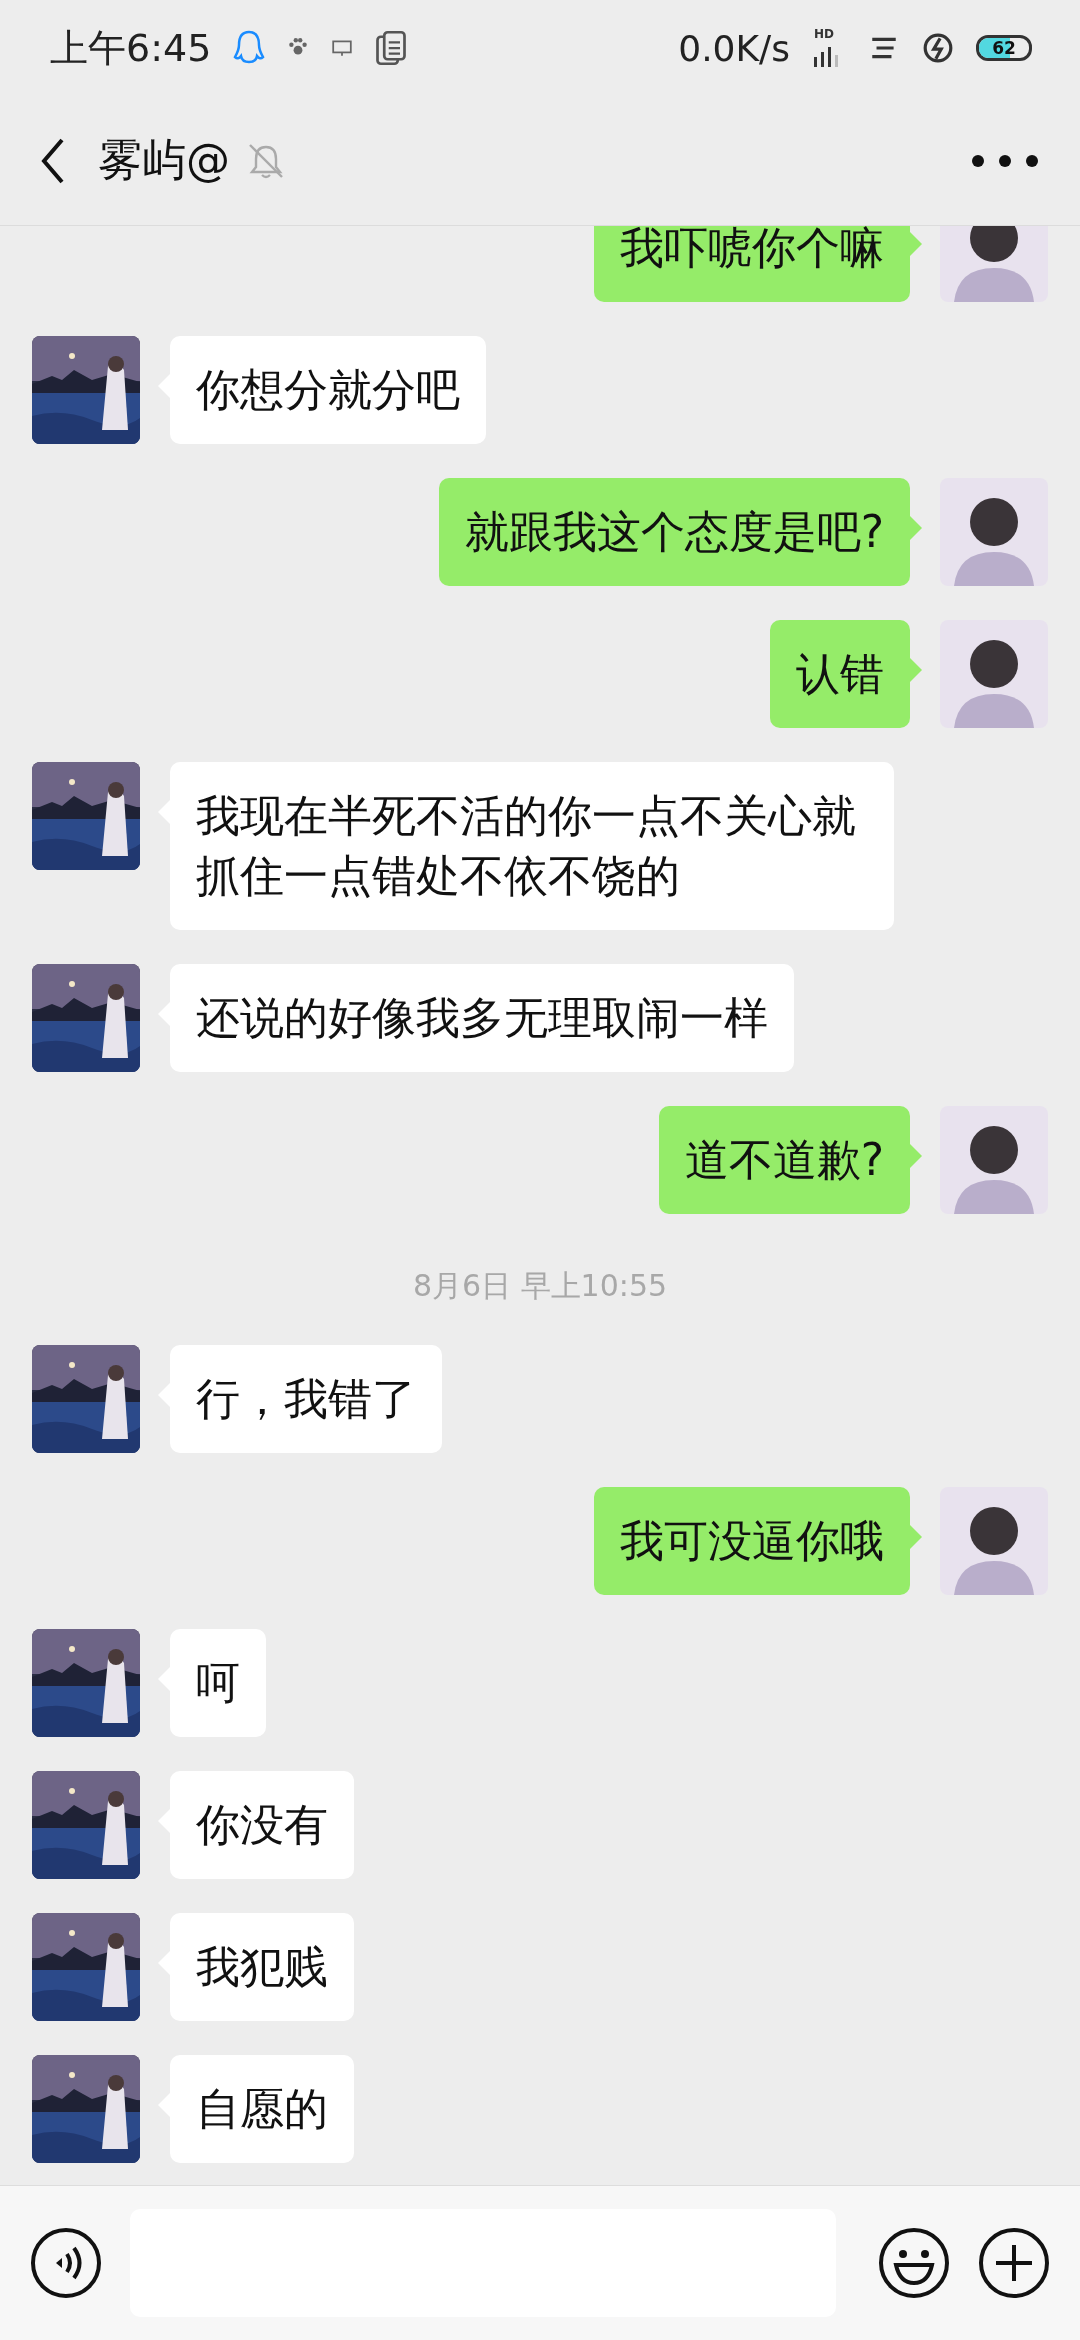 This screenshot has width=1080, height=2340. Describe the element at coordinates (262, 1825) in the screenshot. I see `message-bubble: 你没有` at that location.